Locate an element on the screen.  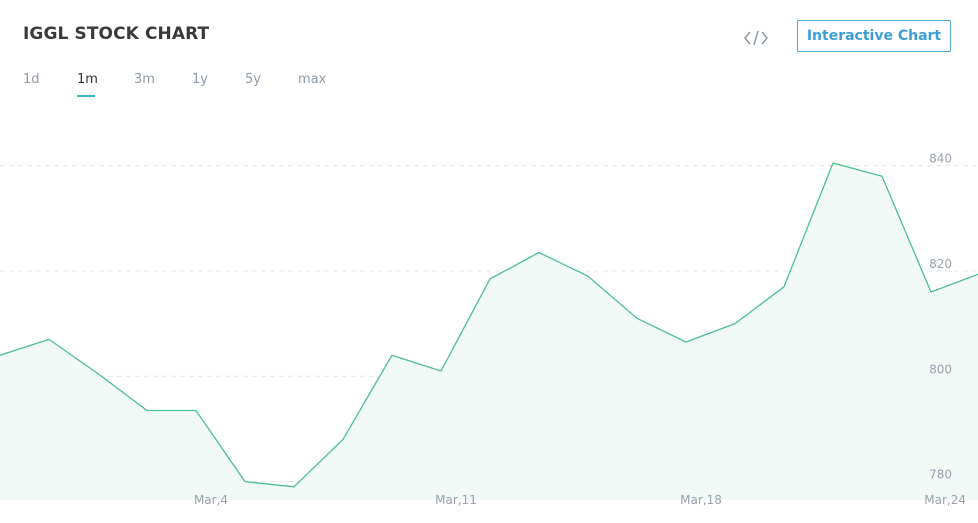
x-tick-label: Mar,24 is located at coordinates (945, 500).